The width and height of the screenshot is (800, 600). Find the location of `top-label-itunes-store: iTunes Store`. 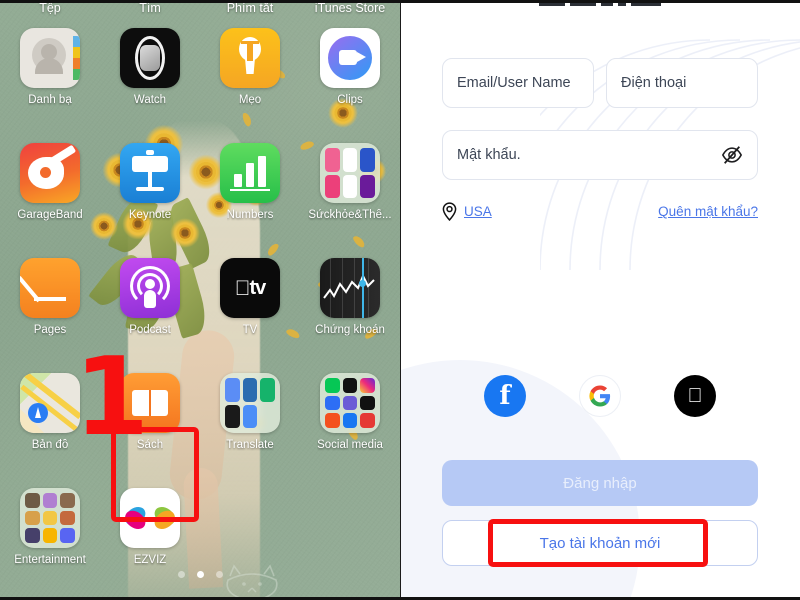

top-label-itunes-store: iTunes Store is located at coordinates (350, 8).